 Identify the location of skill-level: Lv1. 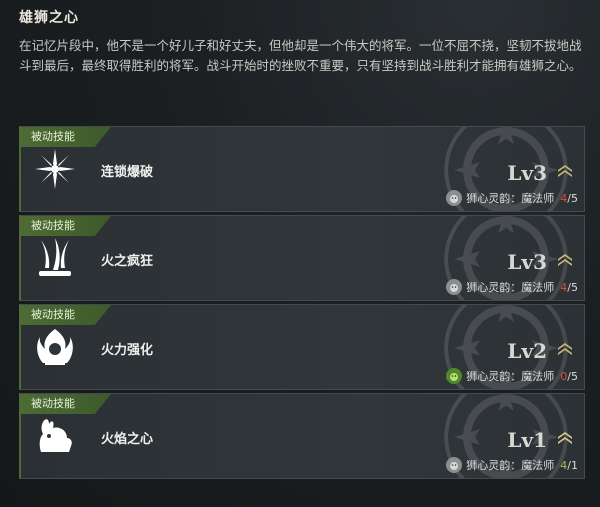
(527, 440).